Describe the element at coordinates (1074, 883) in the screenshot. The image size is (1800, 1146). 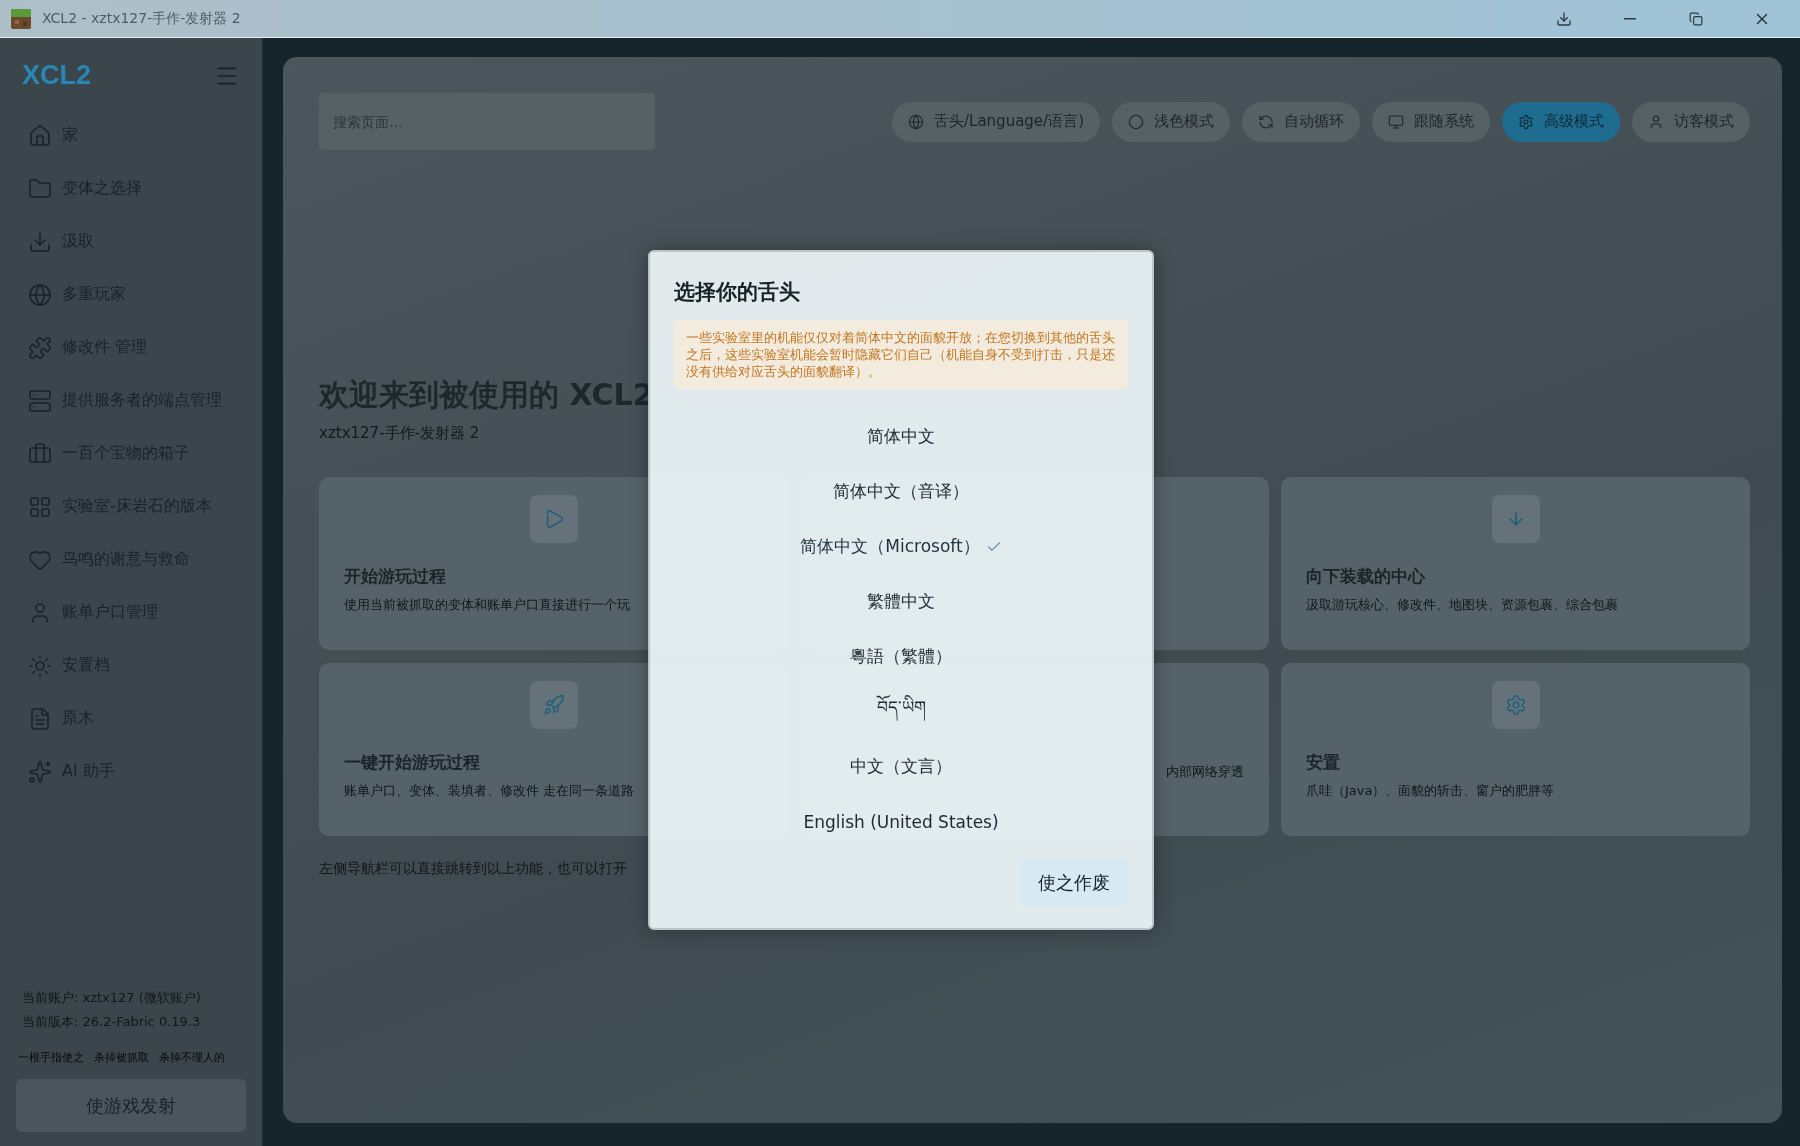
I see `cancel-button: 使之作废` at that location.